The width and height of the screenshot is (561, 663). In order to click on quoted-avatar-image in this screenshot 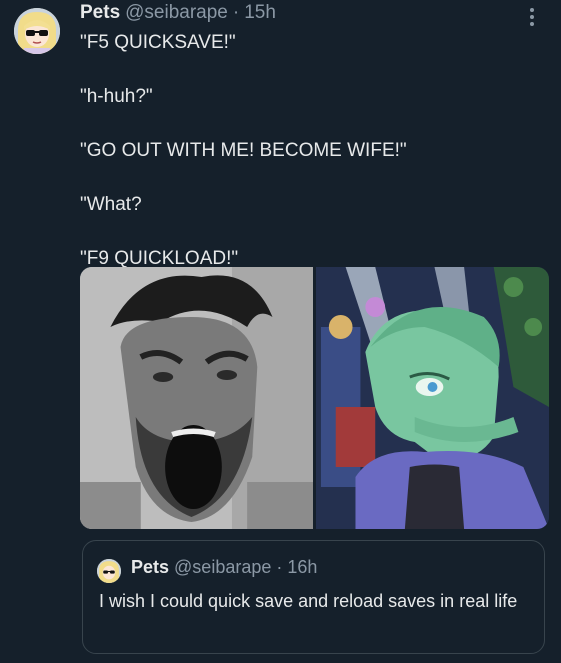, I will do `click(109, 571)`.